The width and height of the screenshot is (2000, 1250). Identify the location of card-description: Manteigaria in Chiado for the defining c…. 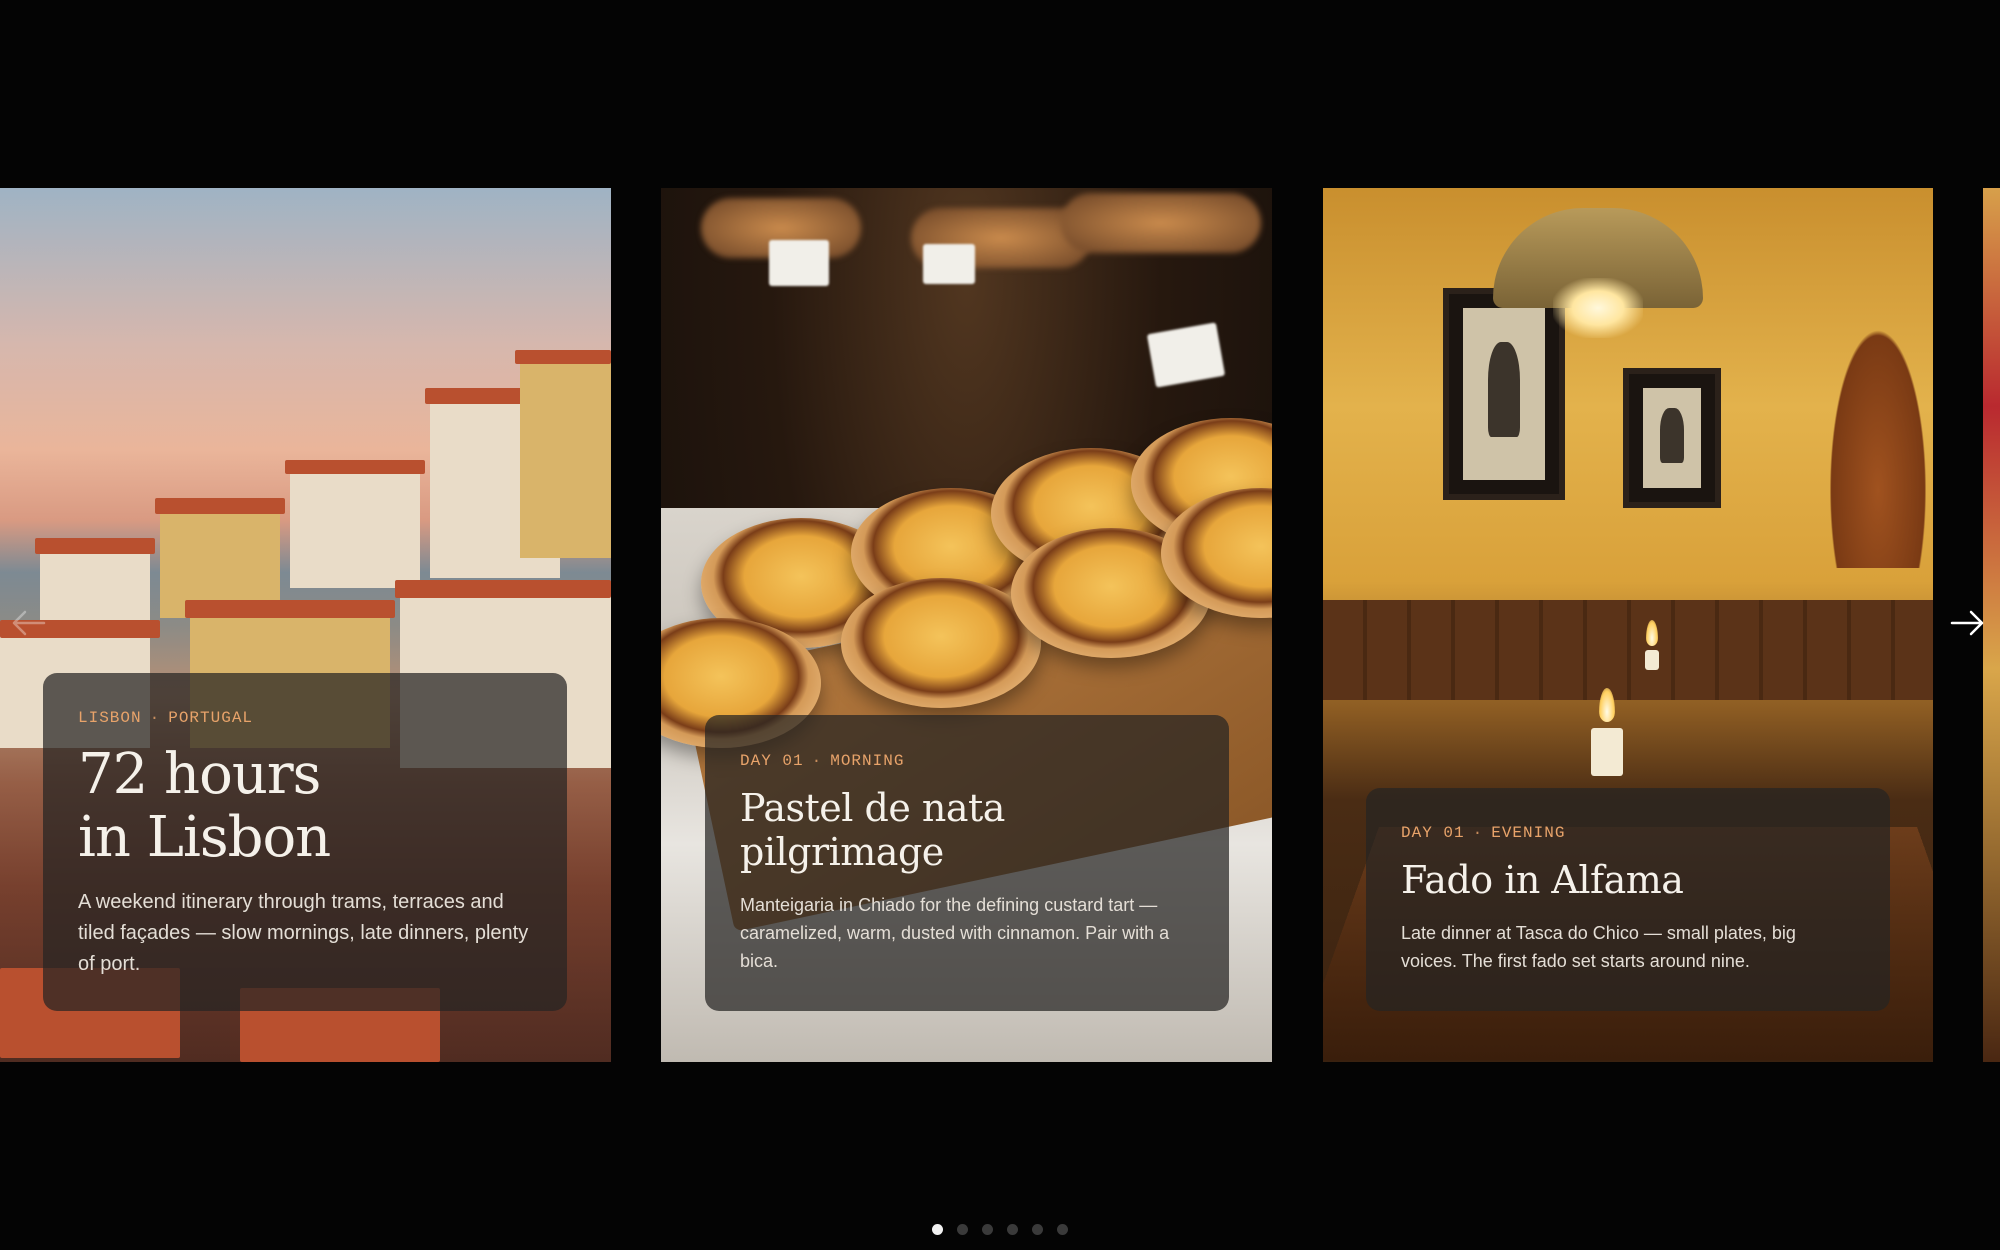
(955, 933).